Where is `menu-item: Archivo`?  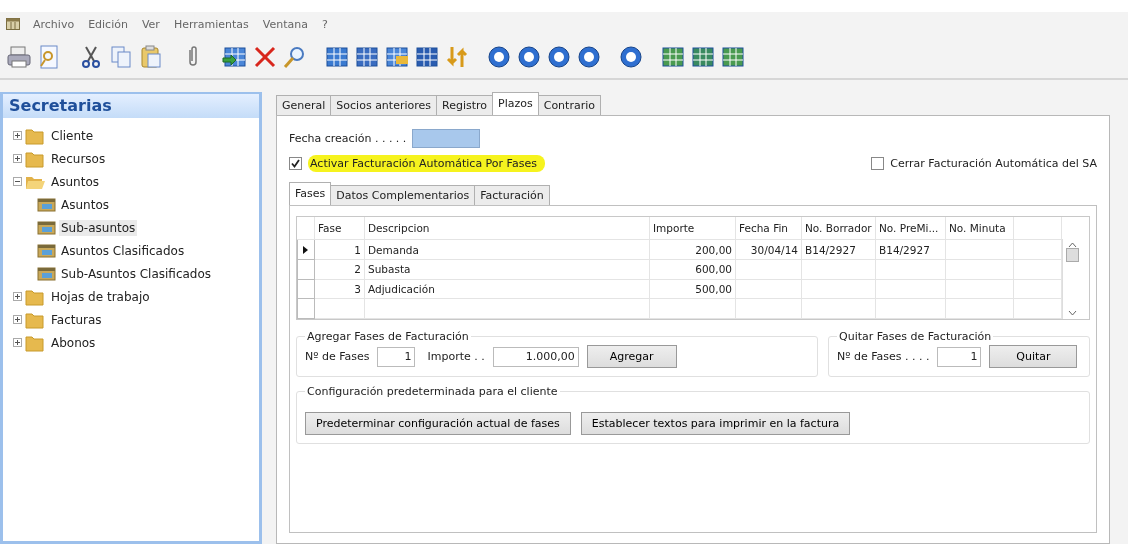
menu-item: Archivo is located at coordinates (54, 24).